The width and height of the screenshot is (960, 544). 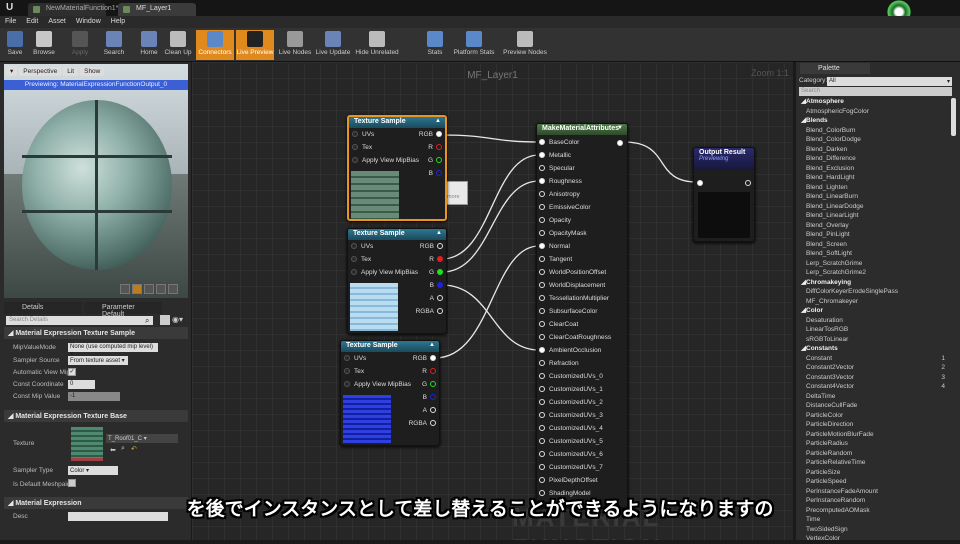 I want to click on palette-item: Blend_HardLight, so click(x=874, y=178).